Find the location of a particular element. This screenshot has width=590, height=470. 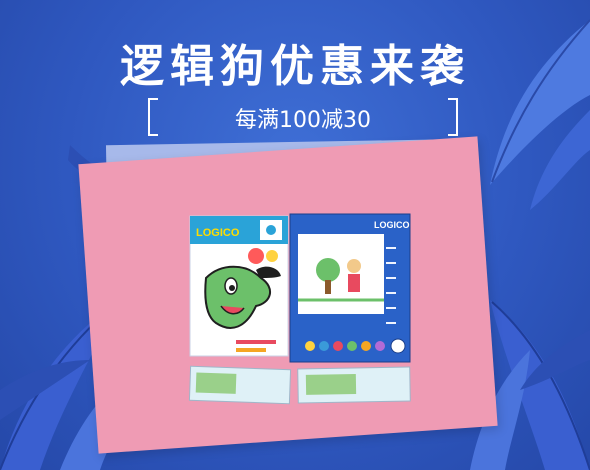

book-logo: LOGICO is located at coordinates (218, 233).